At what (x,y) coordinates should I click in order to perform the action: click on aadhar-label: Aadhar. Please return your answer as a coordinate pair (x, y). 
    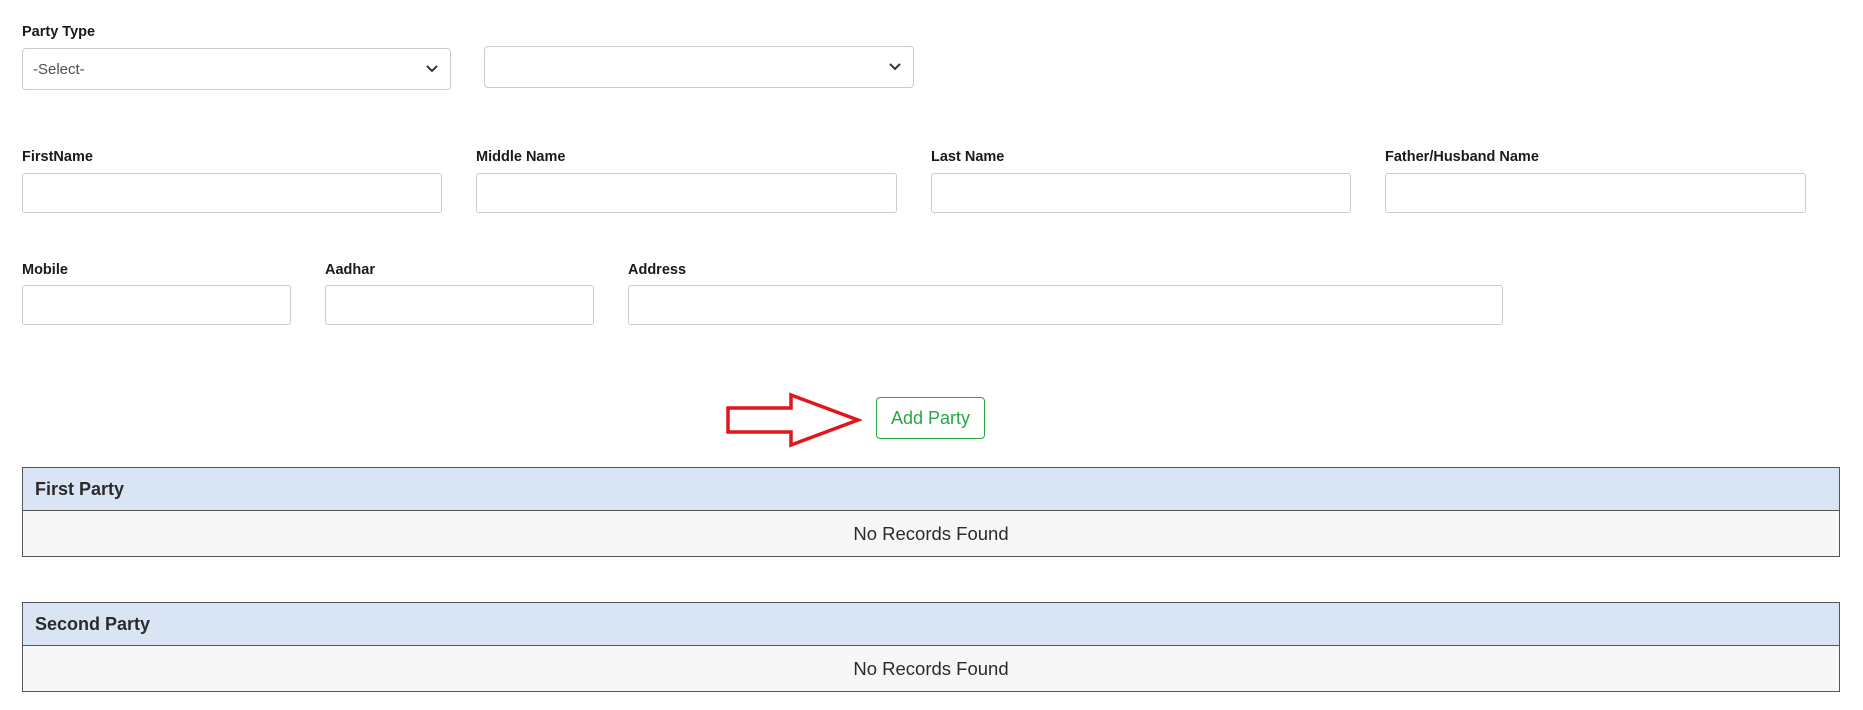
    Looking at the image, I should click on (350, 270).